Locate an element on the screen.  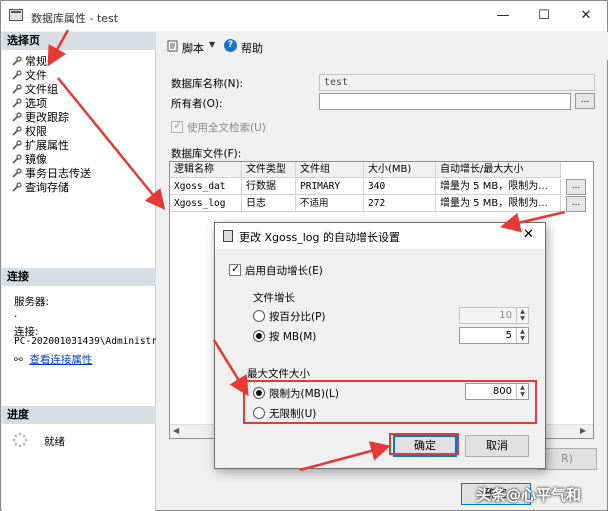
max-size-highlight-box is located at coordinates (390, 402).